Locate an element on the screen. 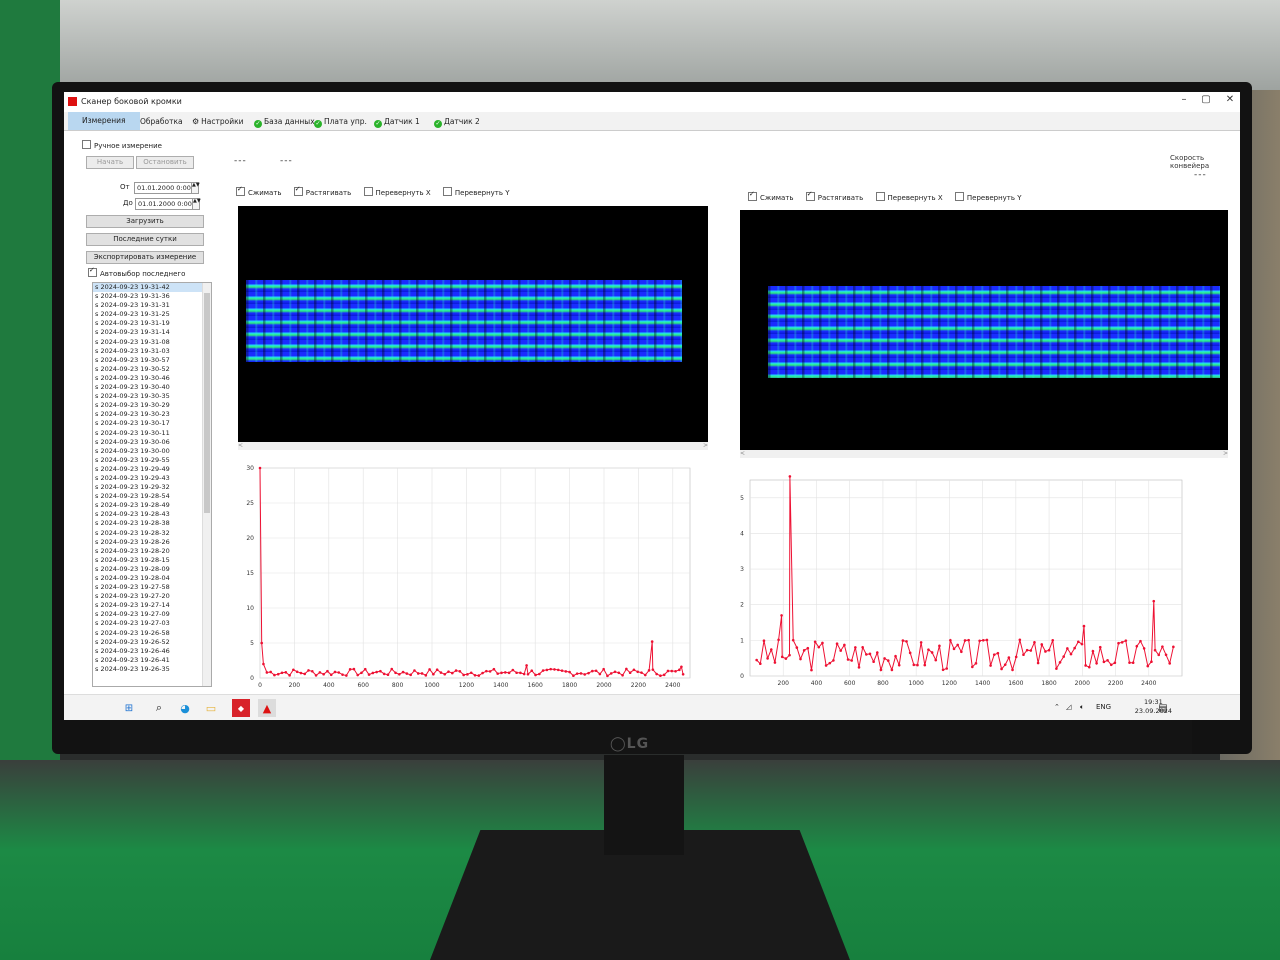  list-item: s 2024-09-23 19-31-42 is located at coordinates (152, 288).